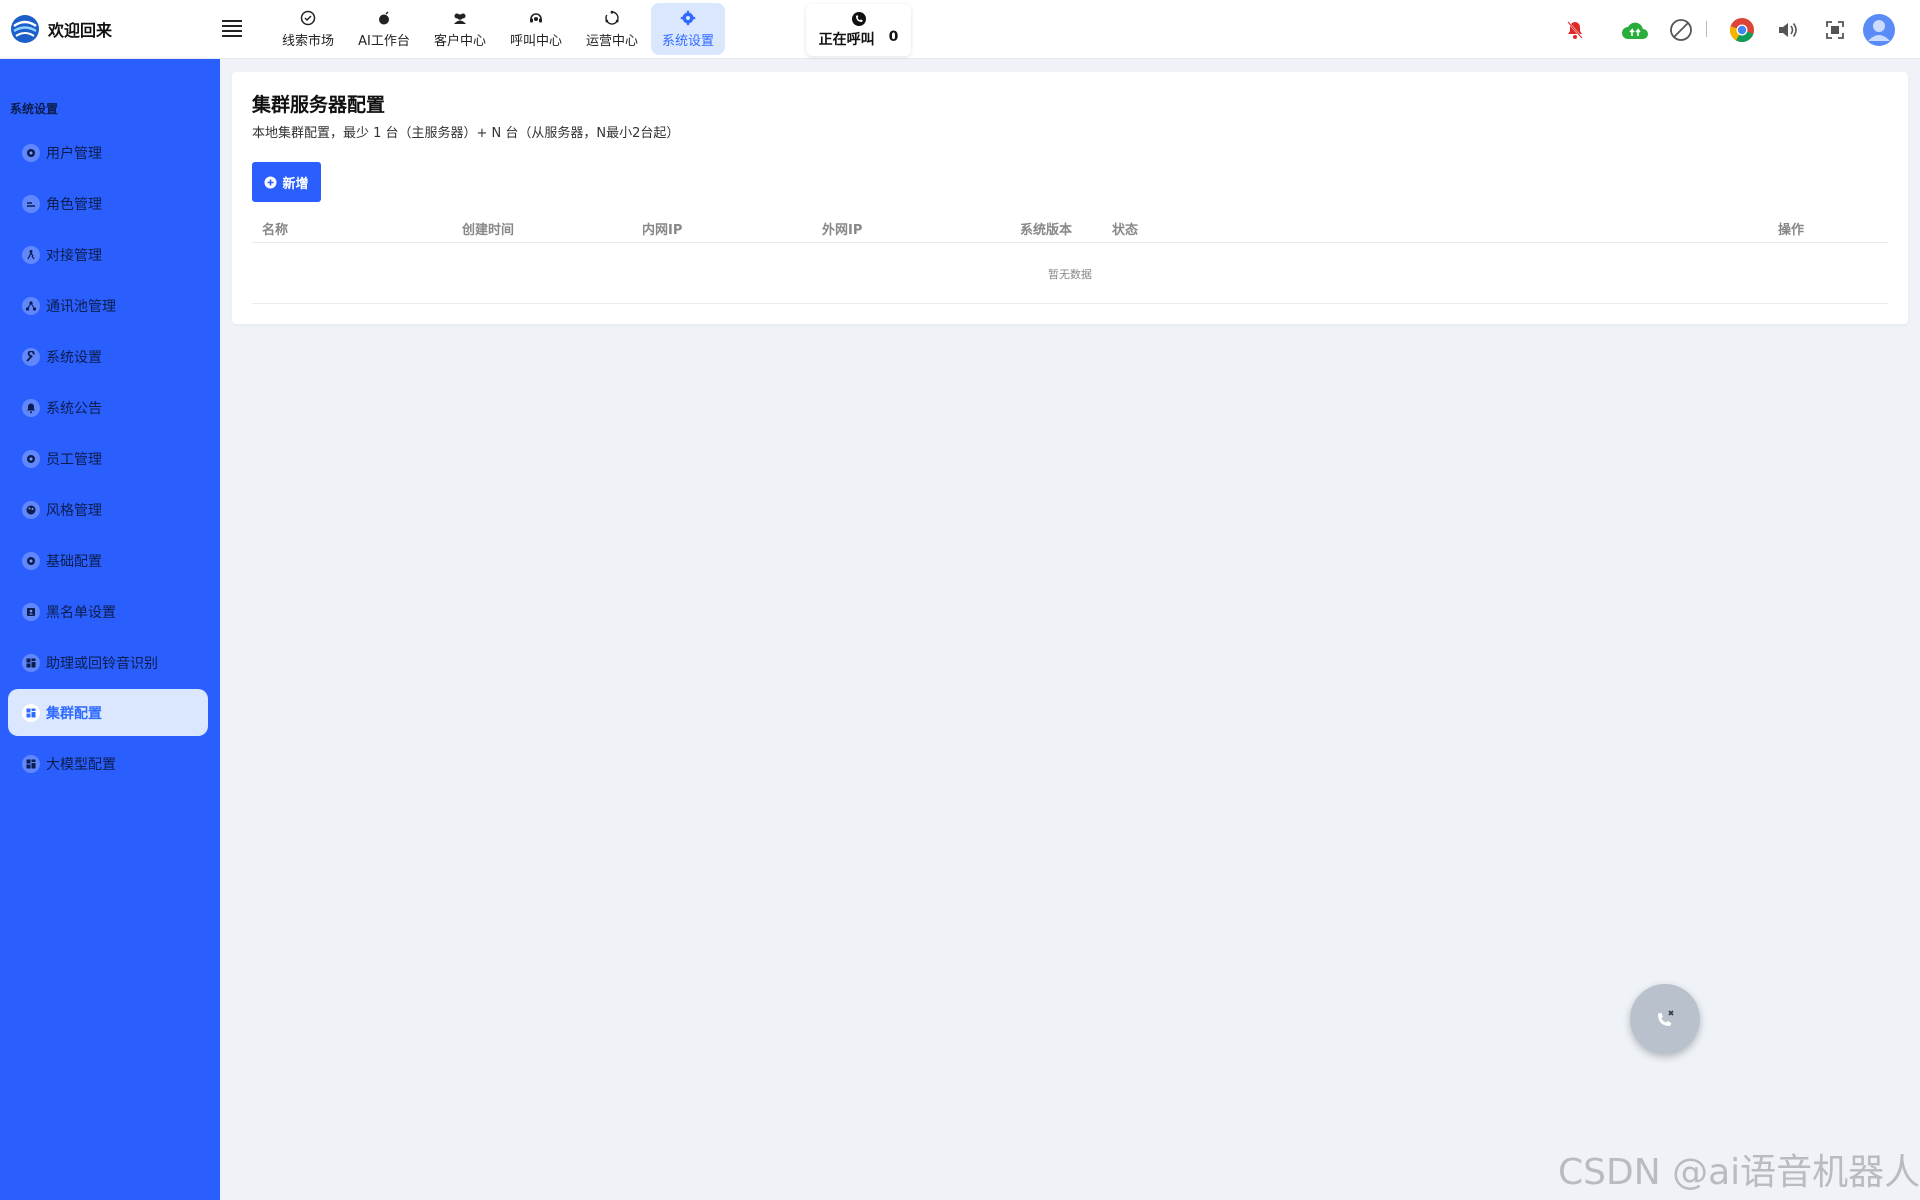  I want to click on sidebar-item-style-management: 风格管理, so click(108, 509).